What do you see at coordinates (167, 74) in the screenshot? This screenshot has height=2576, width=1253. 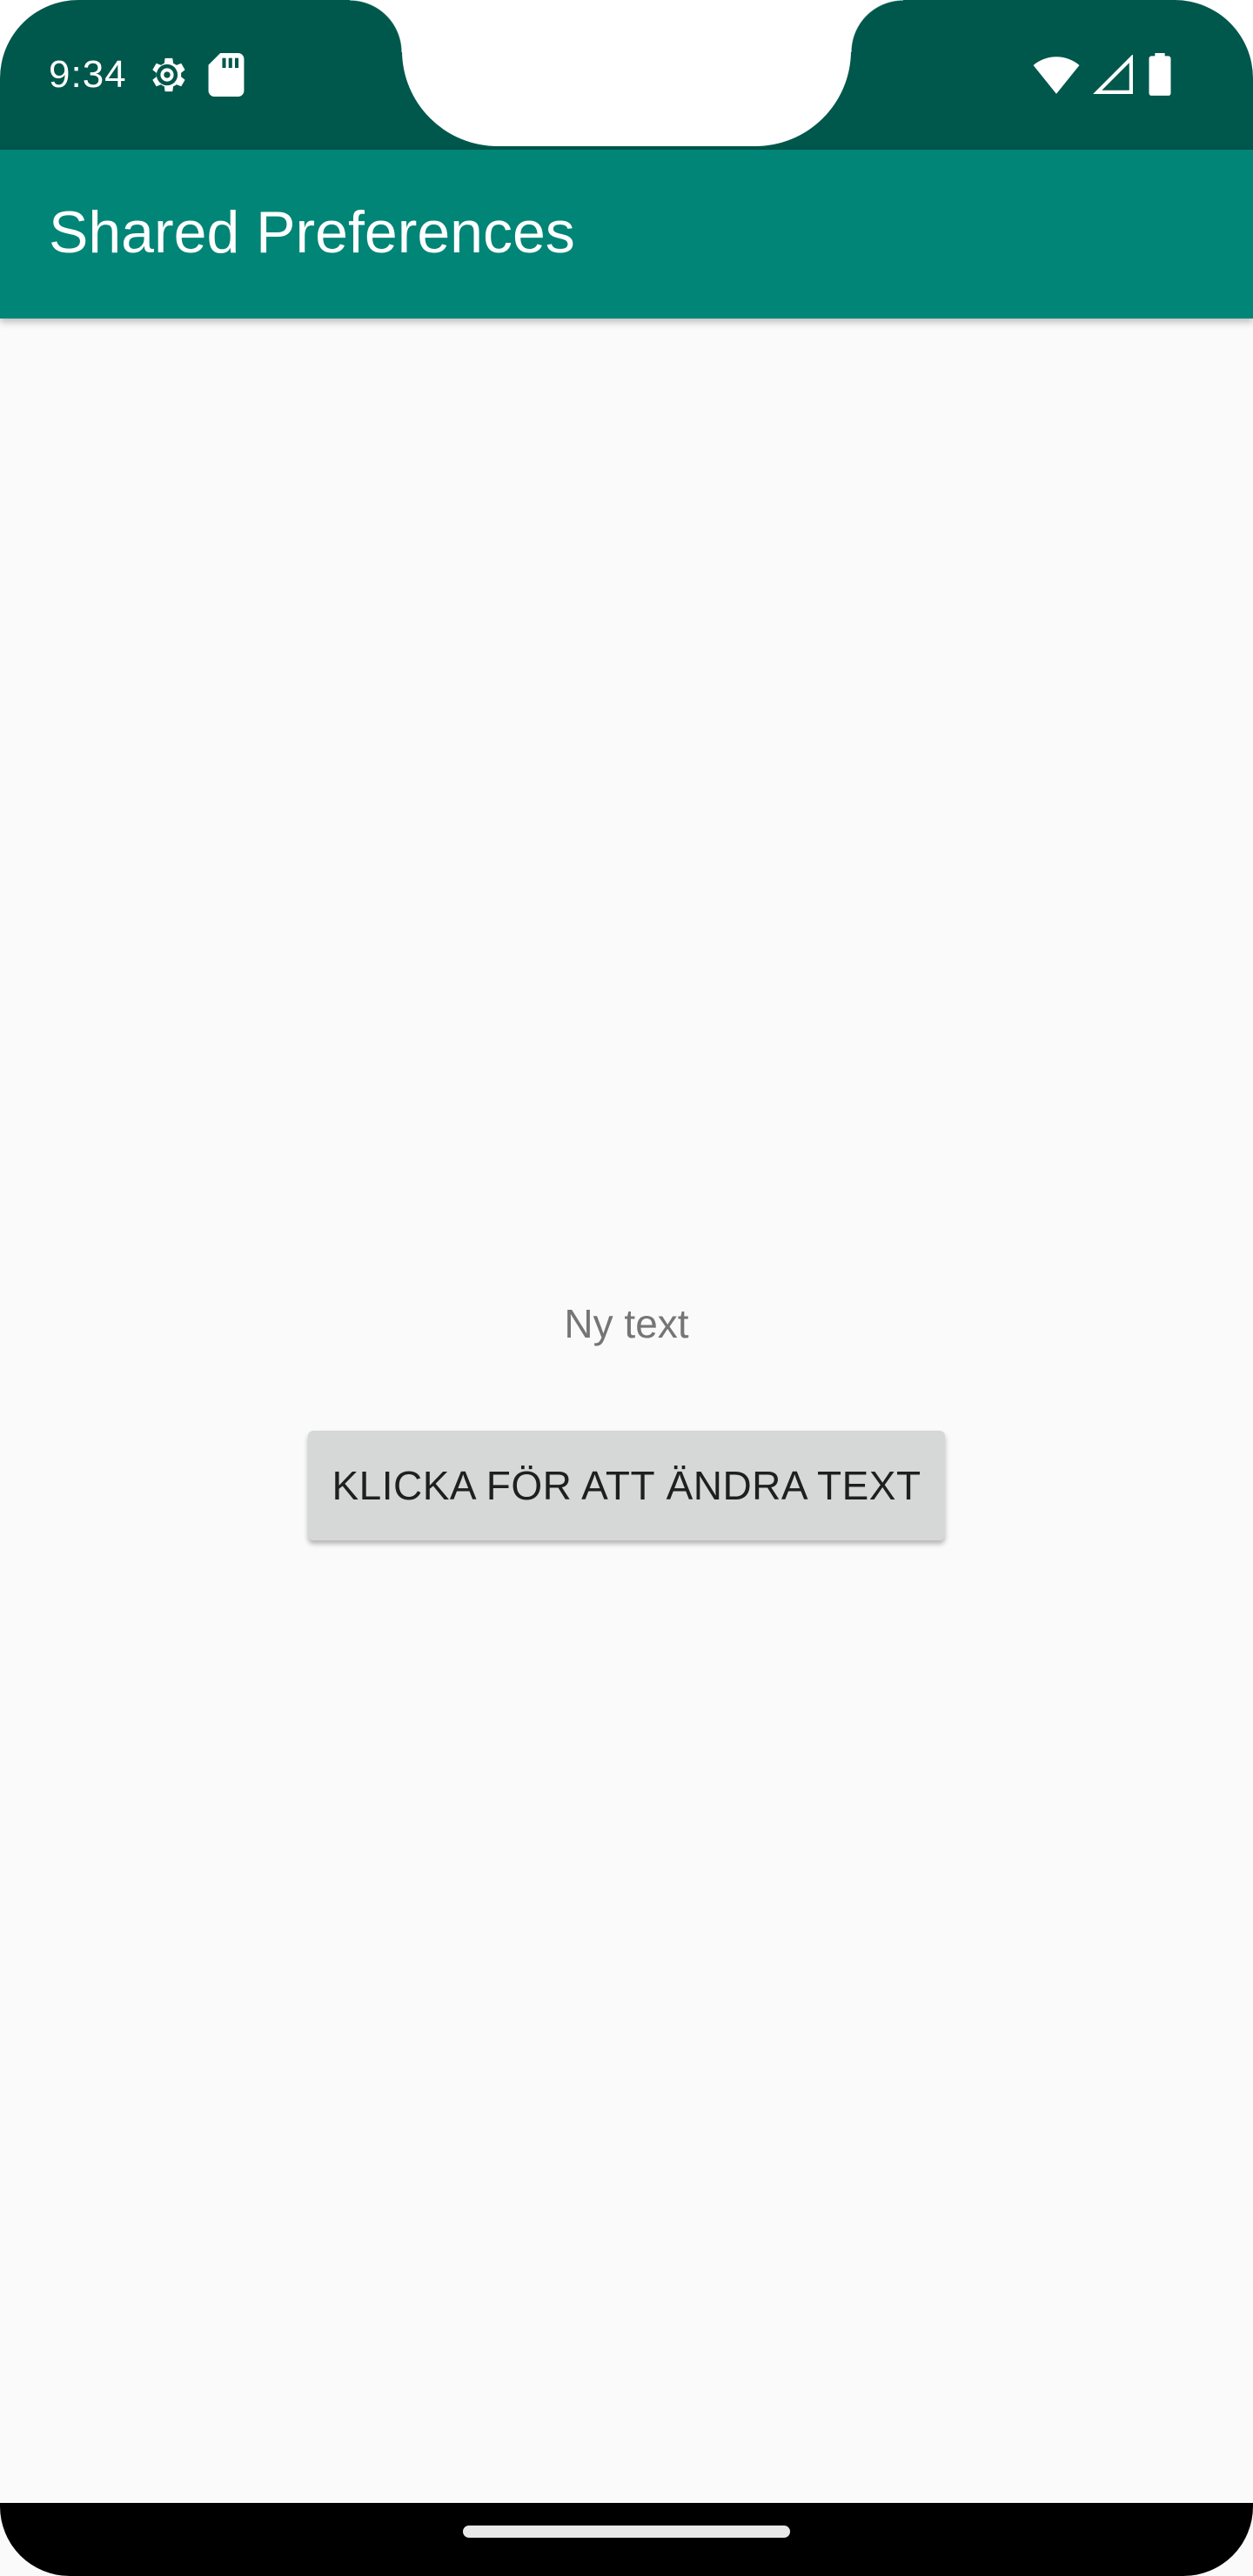 I see `settings-gear-icon` at bounding box center [167, 74].